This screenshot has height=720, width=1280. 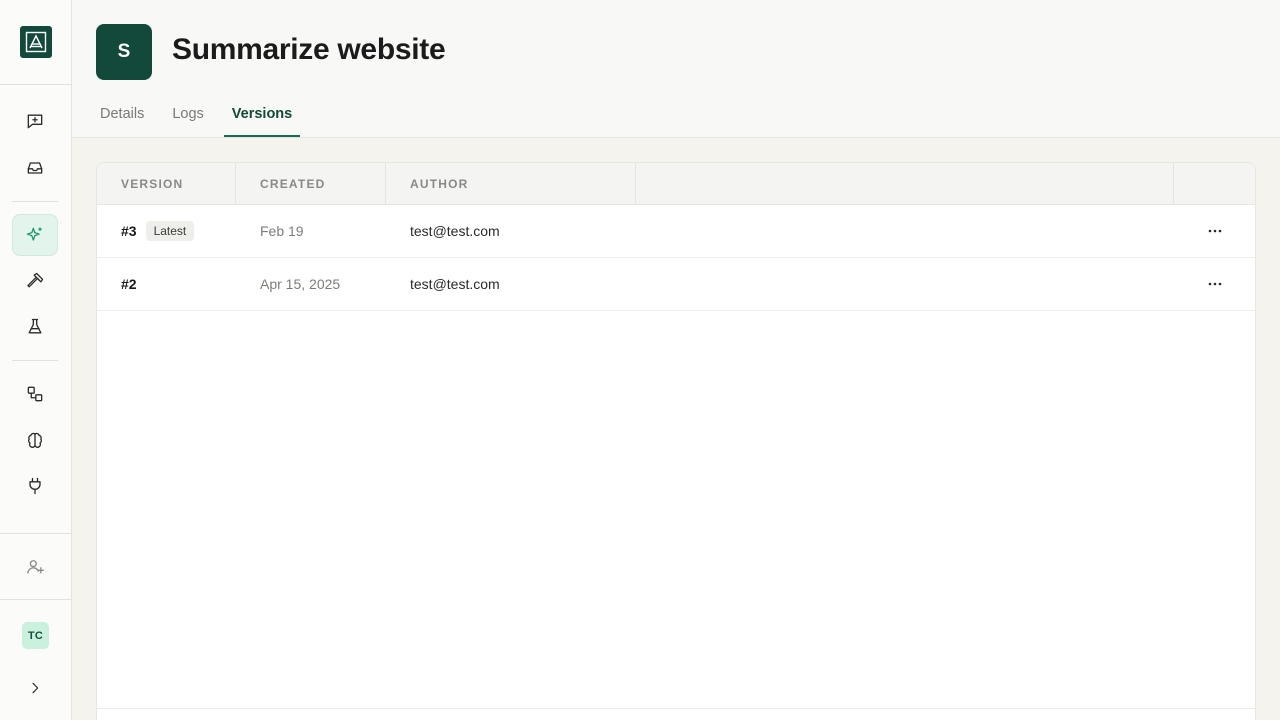 I want to click on brain-icon, so click(x=35, y=440).